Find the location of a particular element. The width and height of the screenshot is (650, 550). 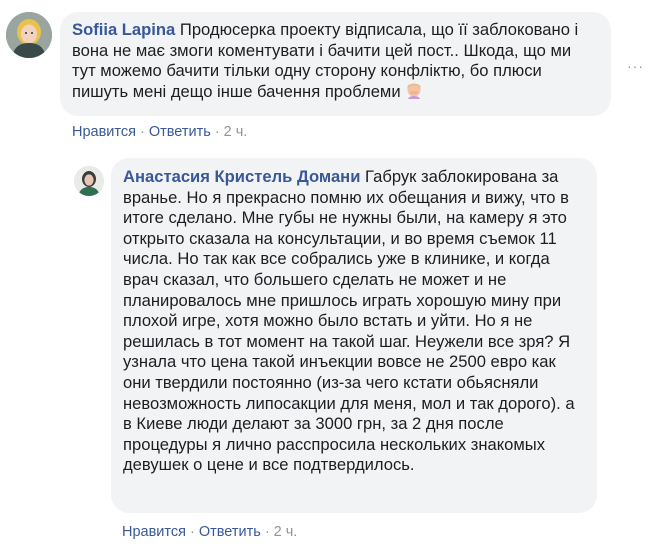

author-name: Анастасия Кристель Домани is located at coordinates (241, 176).